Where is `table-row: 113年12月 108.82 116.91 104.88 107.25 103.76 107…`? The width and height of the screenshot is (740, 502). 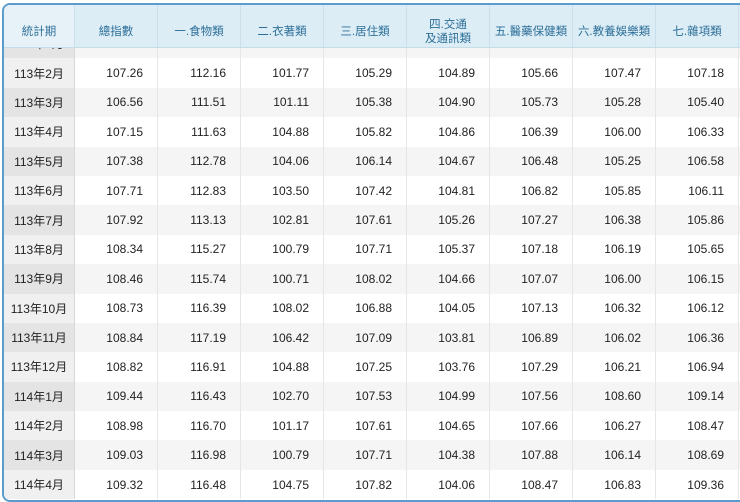
table-row: 113年12月 108.82 116.91 104.88 107.25 103.76 107… is located at coordinates (372, 367).